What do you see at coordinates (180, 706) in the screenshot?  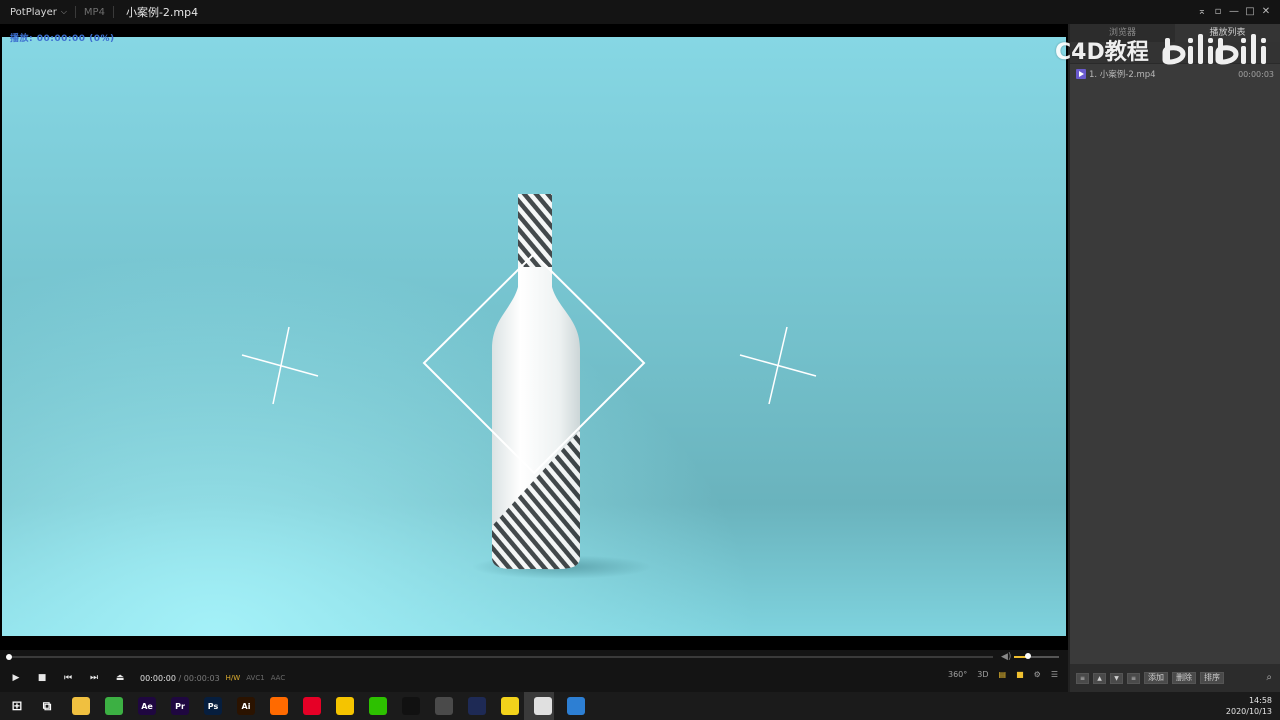 I see `premiere-icon: Pr` at bounding box center [180, 706].